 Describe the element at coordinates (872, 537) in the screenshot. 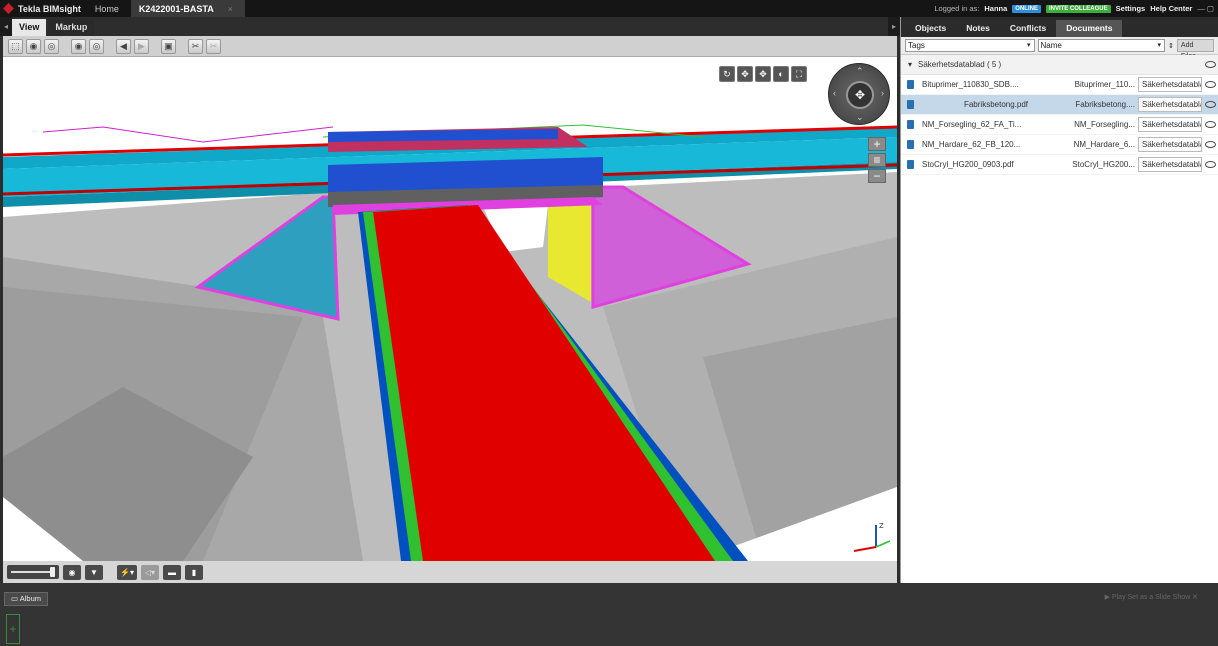

I see `axis-triad-icon: Z` at that location.